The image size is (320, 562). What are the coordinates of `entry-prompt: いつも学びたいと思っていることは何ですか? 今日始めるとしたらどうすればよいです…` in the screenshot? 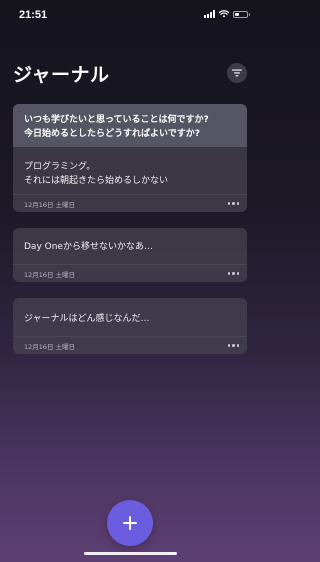 It's located at (130, 125).